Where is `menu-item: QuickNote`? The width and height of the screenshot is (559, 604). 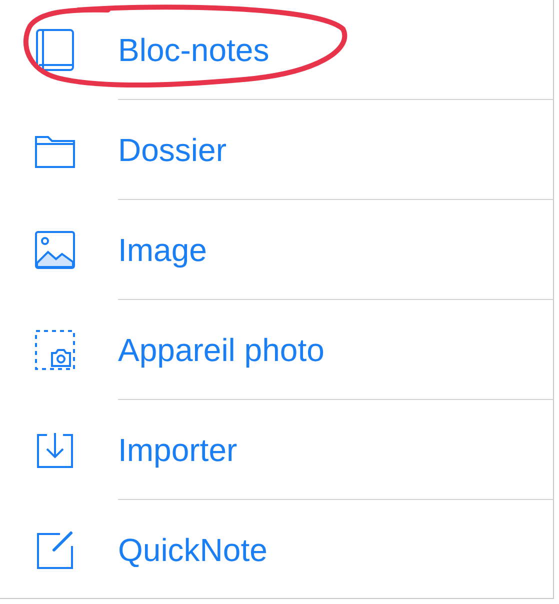 menu-item: QuickNote is located at coordinates (193, 550).